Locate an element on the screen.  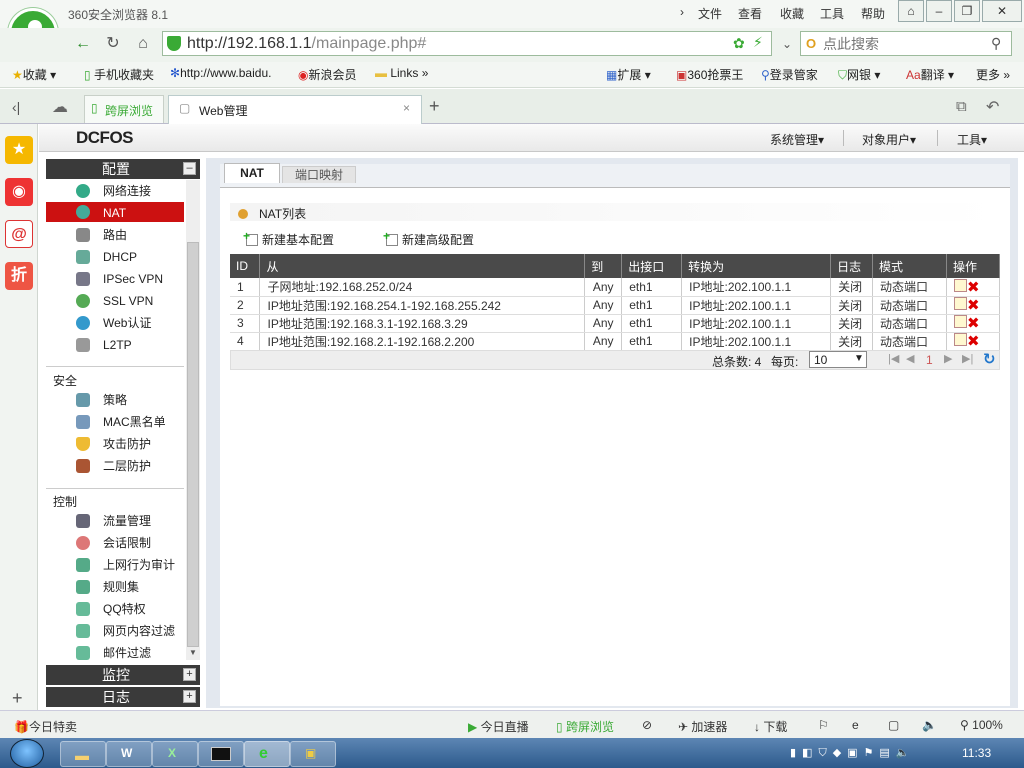
menu-tools: 工具 is located at coordinates (832, 13).